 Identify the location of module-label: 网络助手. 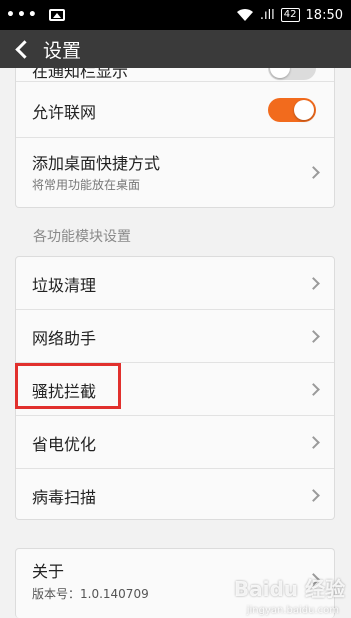
(64, 338).